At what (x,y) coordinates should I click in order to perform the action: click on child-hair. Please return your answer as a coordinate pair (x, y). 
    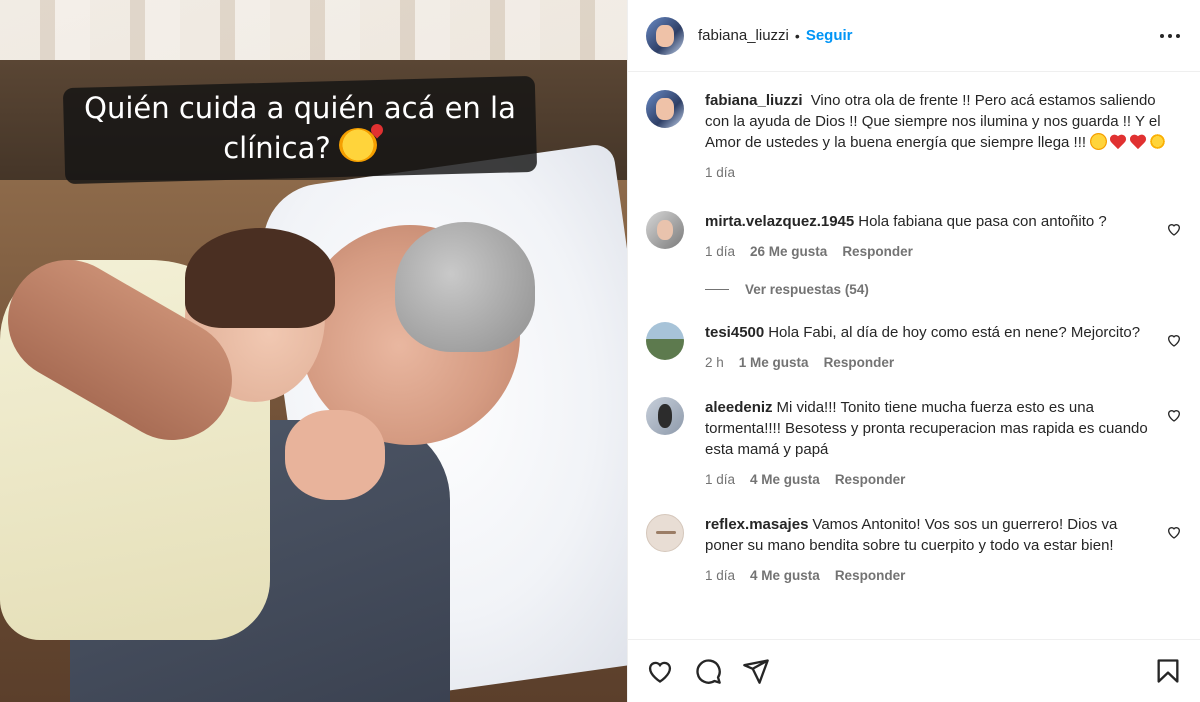
    Looking at the image, I should click on (260, 278).